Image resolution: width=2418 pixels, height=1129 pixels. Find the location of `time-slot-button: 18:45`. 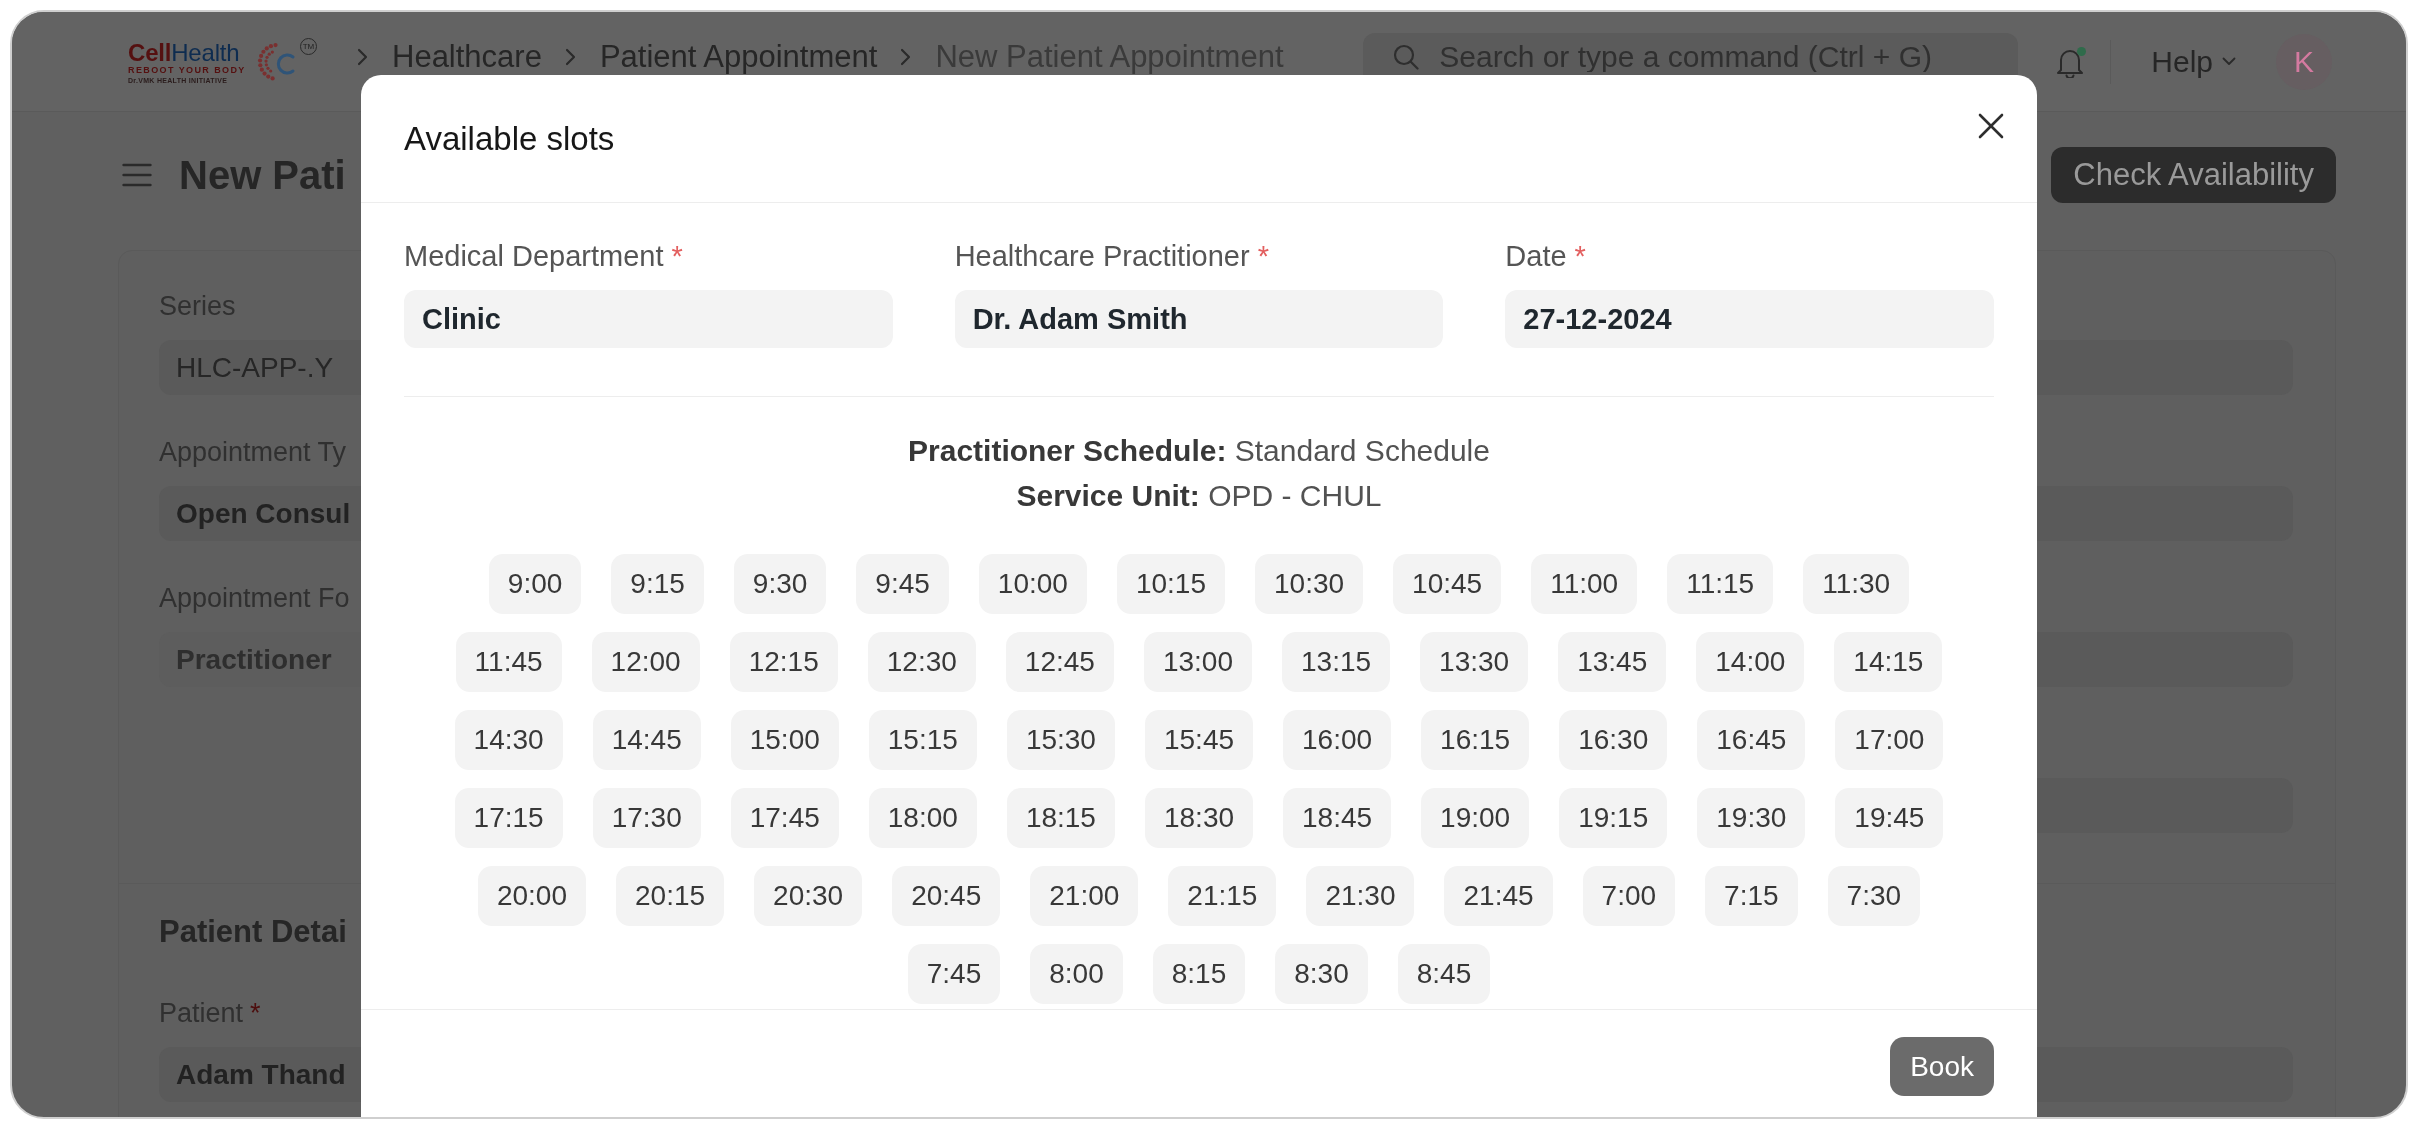

time-slot-button: 18:45 is located at coordinates (1337, 818).